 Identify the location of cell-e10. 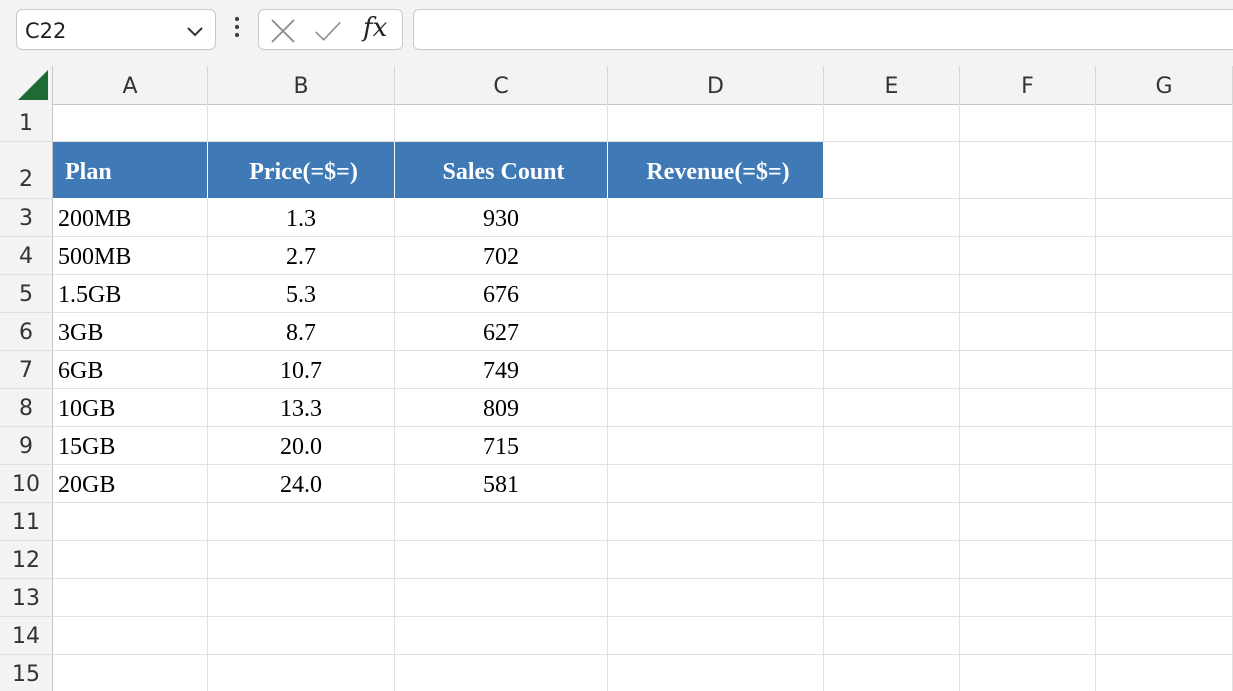
(892, 484).